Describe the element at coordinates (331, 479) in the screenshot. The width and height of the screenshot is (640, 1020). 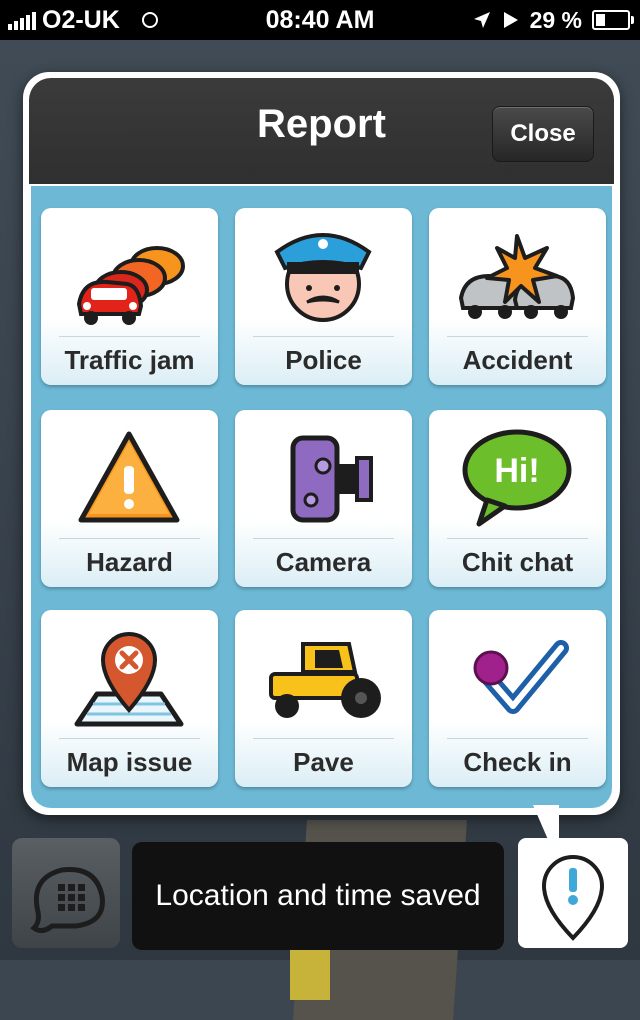
I see `camera-icon` at that location.